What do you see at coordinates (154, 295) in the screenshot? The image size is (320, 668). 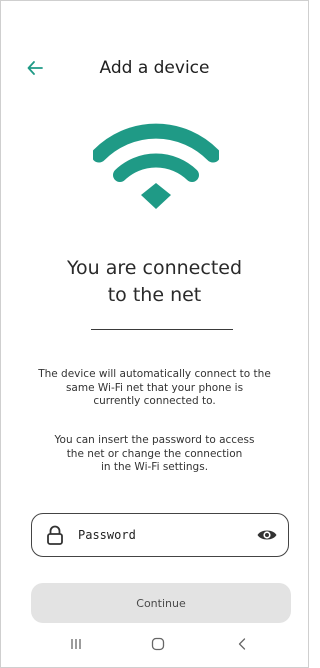 I see `connected-heading-line2: to the net` at bounding box center [154, 295].